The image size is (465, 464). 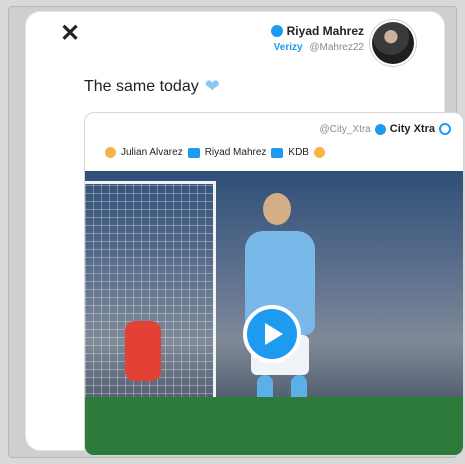 I want to click on author-name: Riyad Mahrez, so click(x=325, y=31).